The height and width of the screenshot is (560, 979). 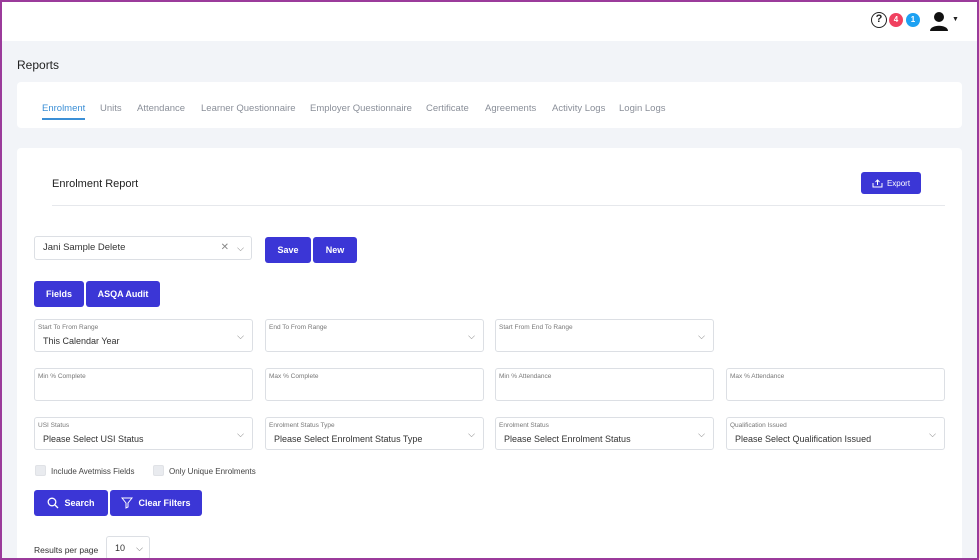 What do you see at coordinates (59, 294) in the screenshot?
I see `fields-button: Fields` at bounding box center [59, 294].